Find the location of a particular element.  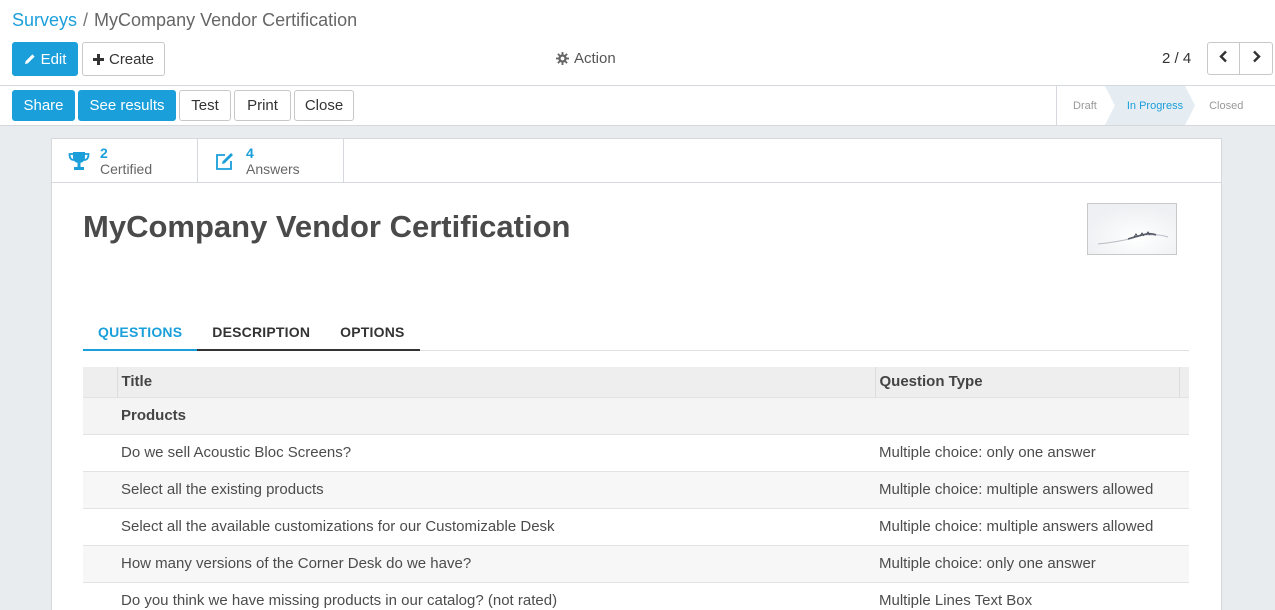

status-steps: Draft In Progress Closed is located at coordinates (1157, 105).